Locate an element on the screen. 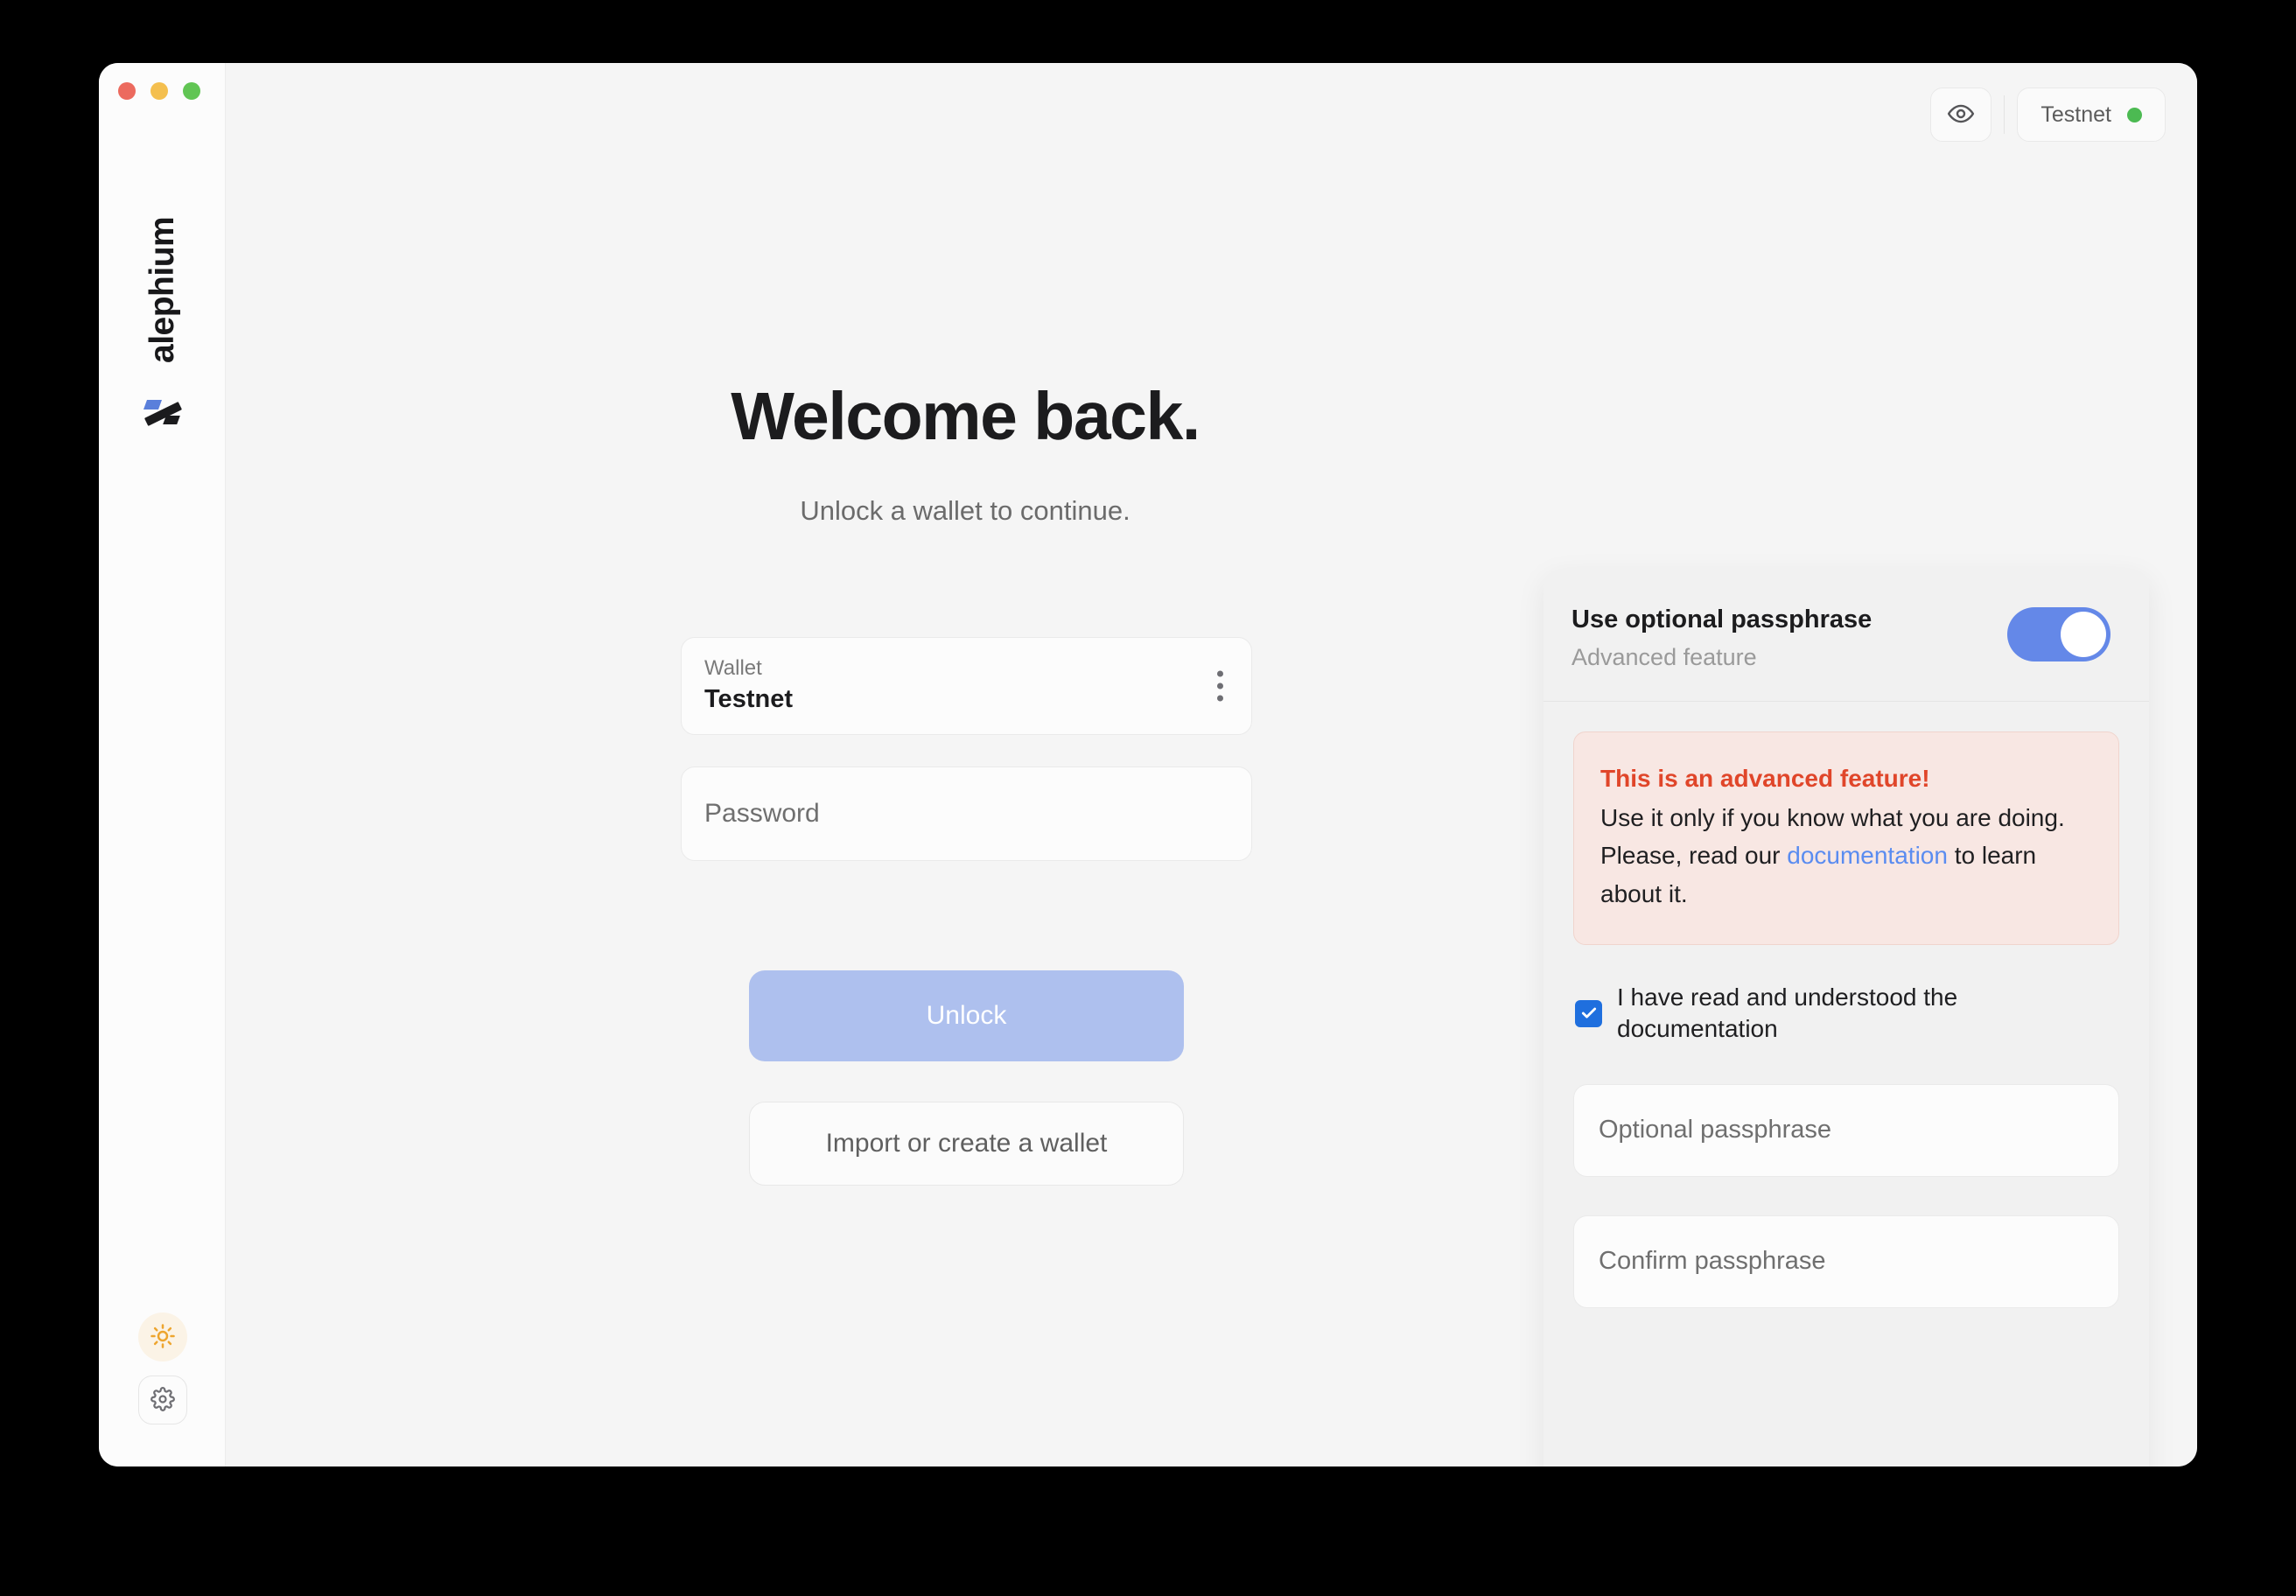 The width and height of the screenshot is (2296, 1596). kebab-menu-icon is located at coordinates (1220, 686).